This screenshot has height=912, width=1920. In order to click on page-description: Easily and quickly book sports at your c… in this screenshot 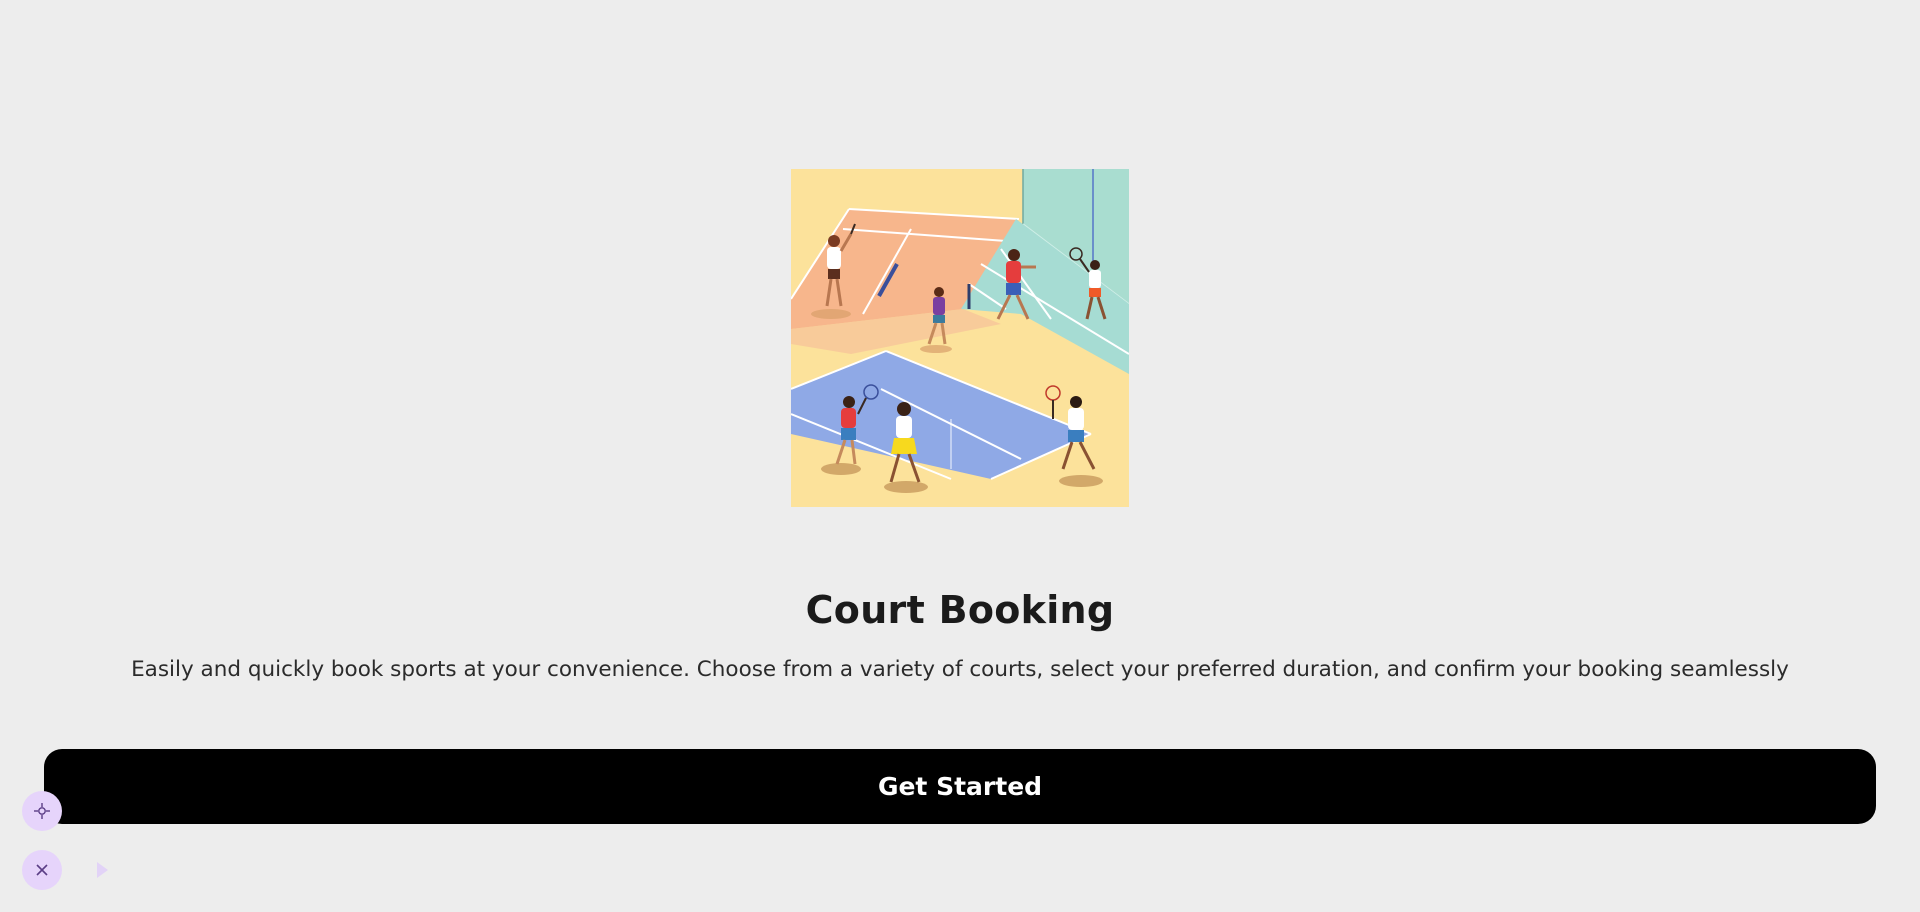, I will do `click(960, 669)`.